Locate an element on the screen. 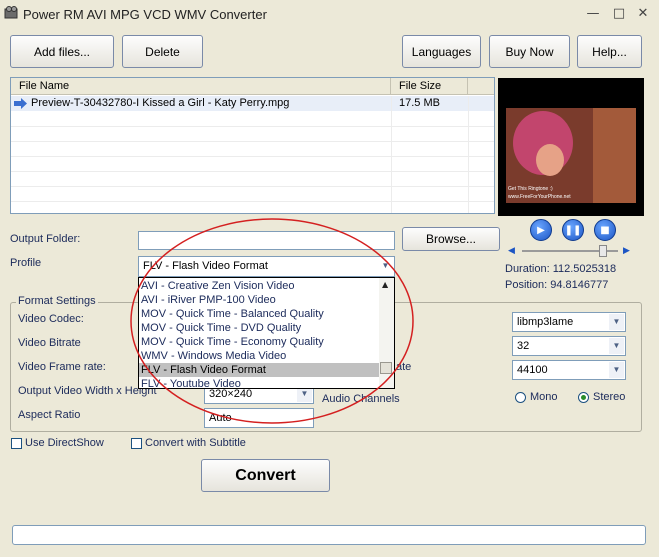 The height and width of the screenshot is (557, 659). stereo-radio is located at coordinates (583, 397).